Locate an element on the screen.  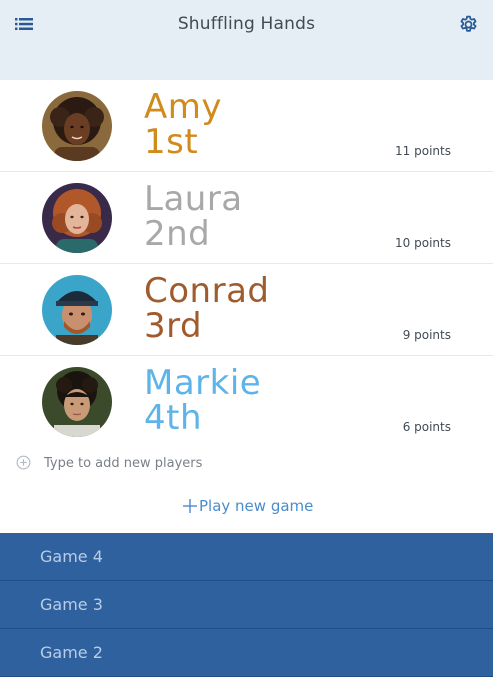
player-name: Markie is located at coordinates (203, 383).